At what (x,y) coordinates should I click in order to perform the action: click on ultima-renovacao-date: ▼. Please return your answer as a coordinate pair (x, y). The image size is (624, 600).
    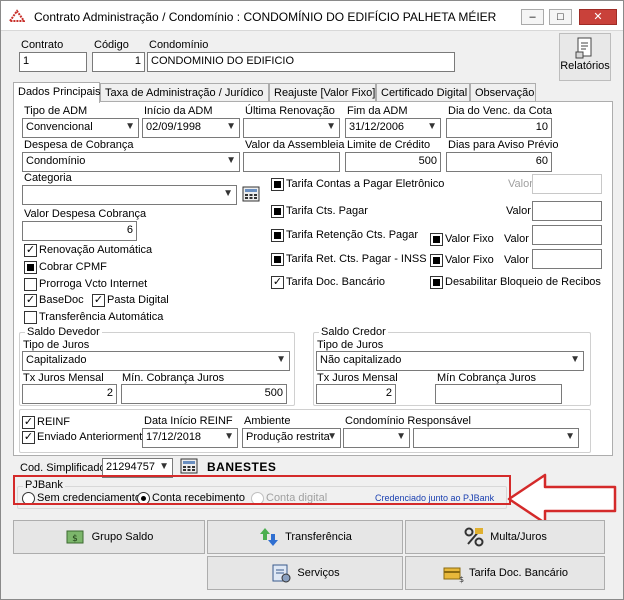
    Looking at the image, I should click on (291, 128).